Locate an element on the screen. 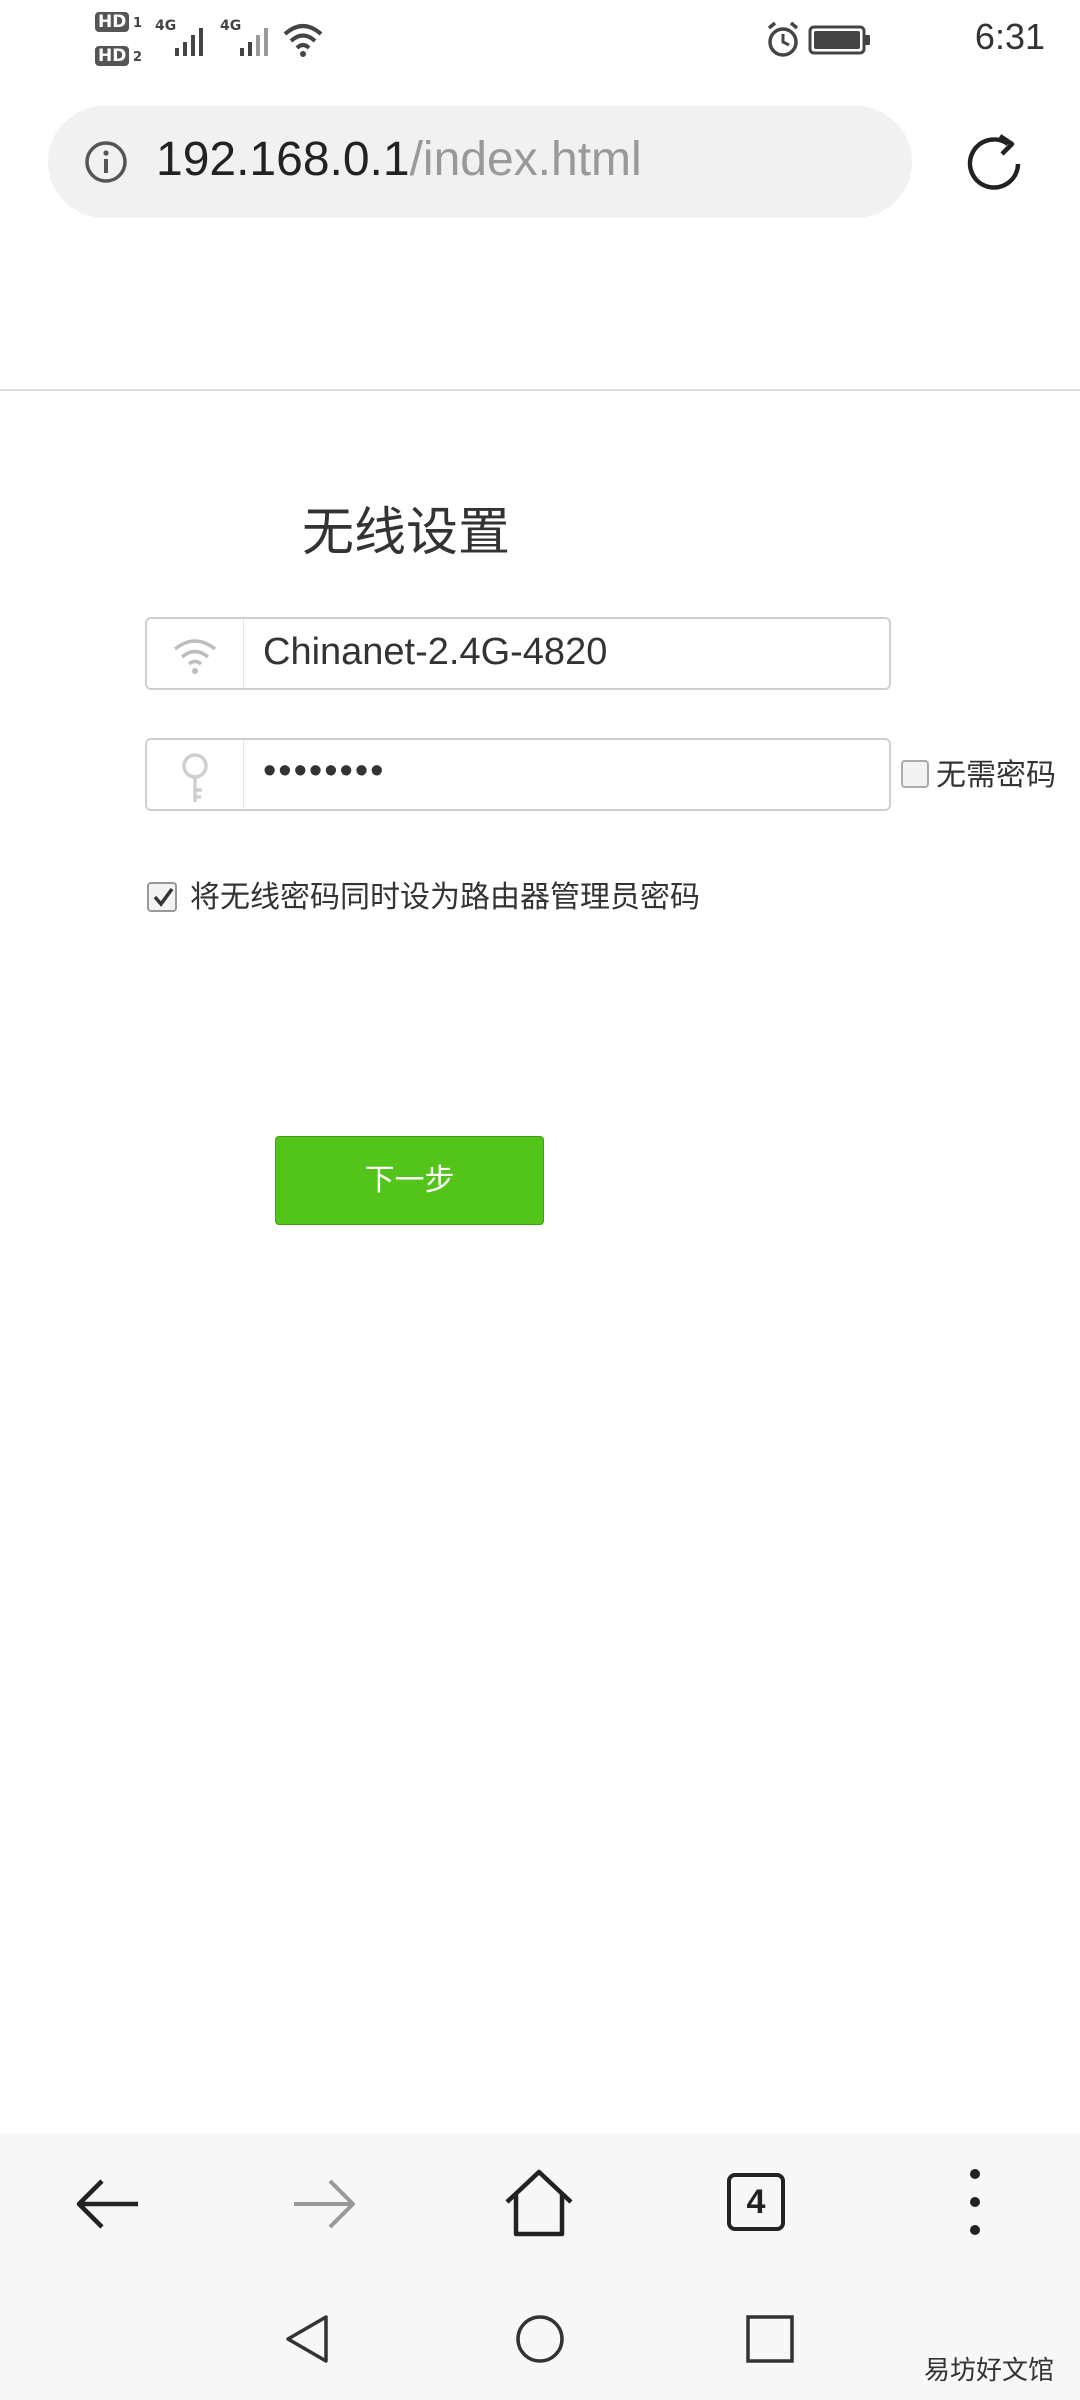  sync-admin-password-checkbox is located at coordinates (162, 897).